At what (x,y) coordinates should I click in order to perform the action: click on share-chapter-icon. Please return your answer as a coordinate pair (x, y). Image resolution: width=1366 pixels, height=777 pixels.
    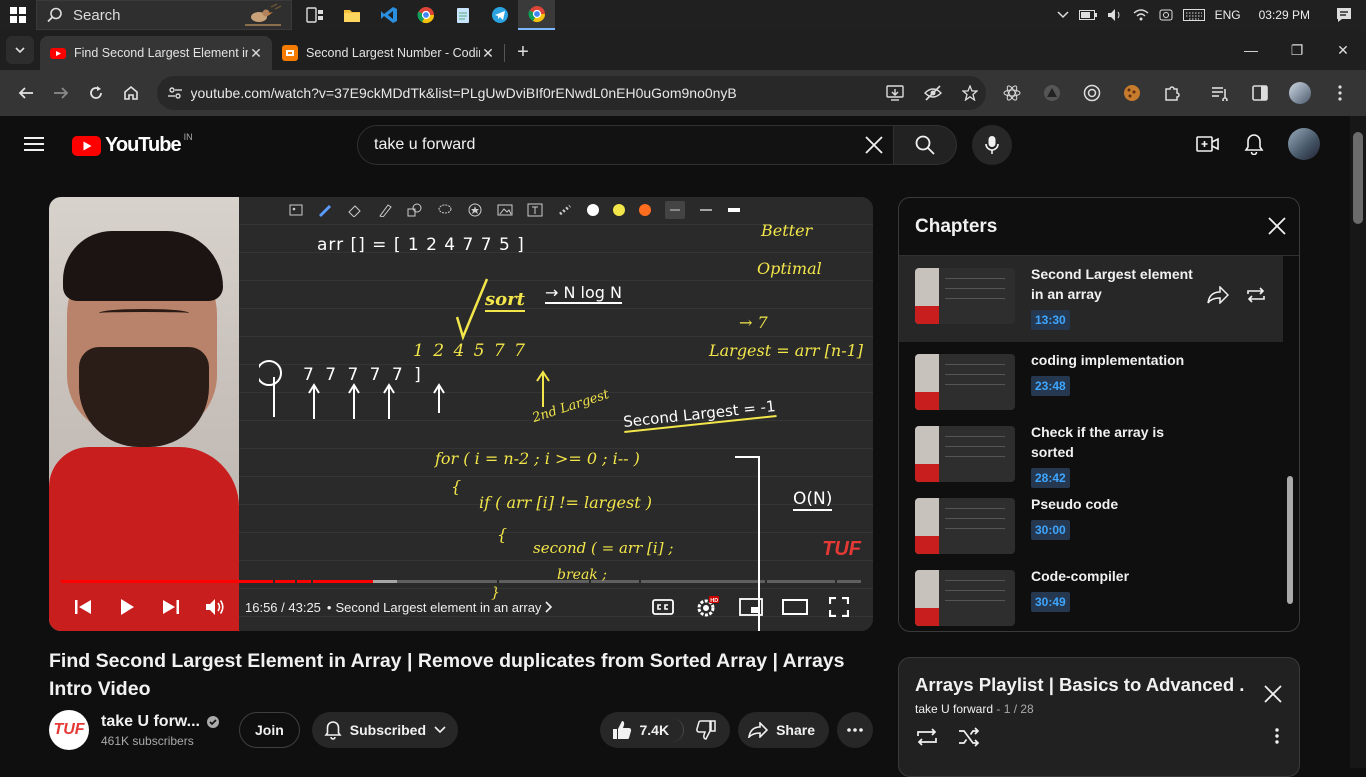
    Looking at the image, I should click on (1218, 295).